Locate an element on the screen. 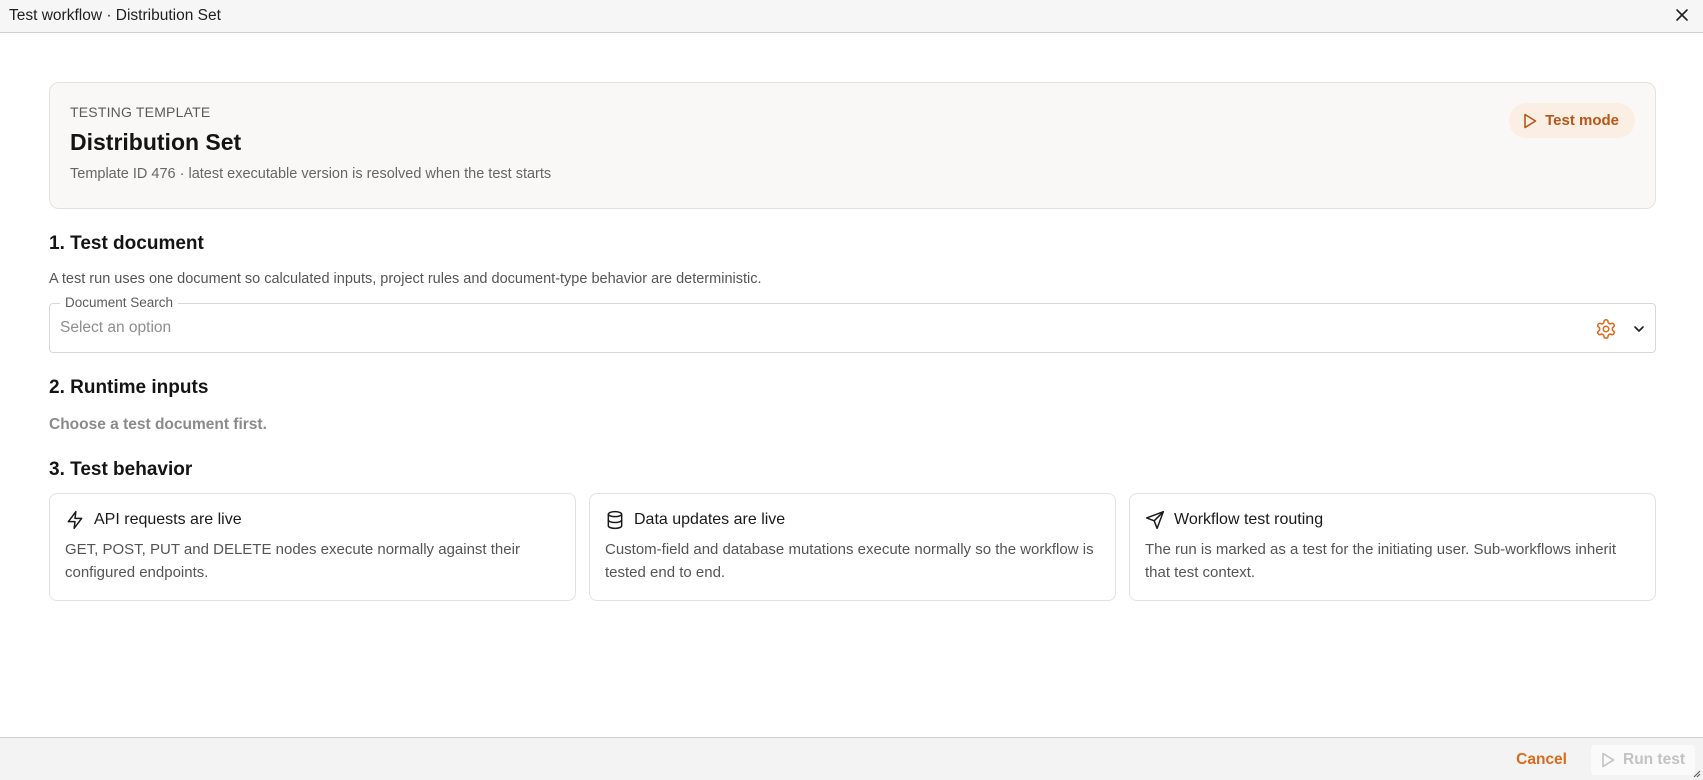 The height and width of the screenshot is (780, 1703). cancel-button: Cancel is located at coordinates (1541, 760).